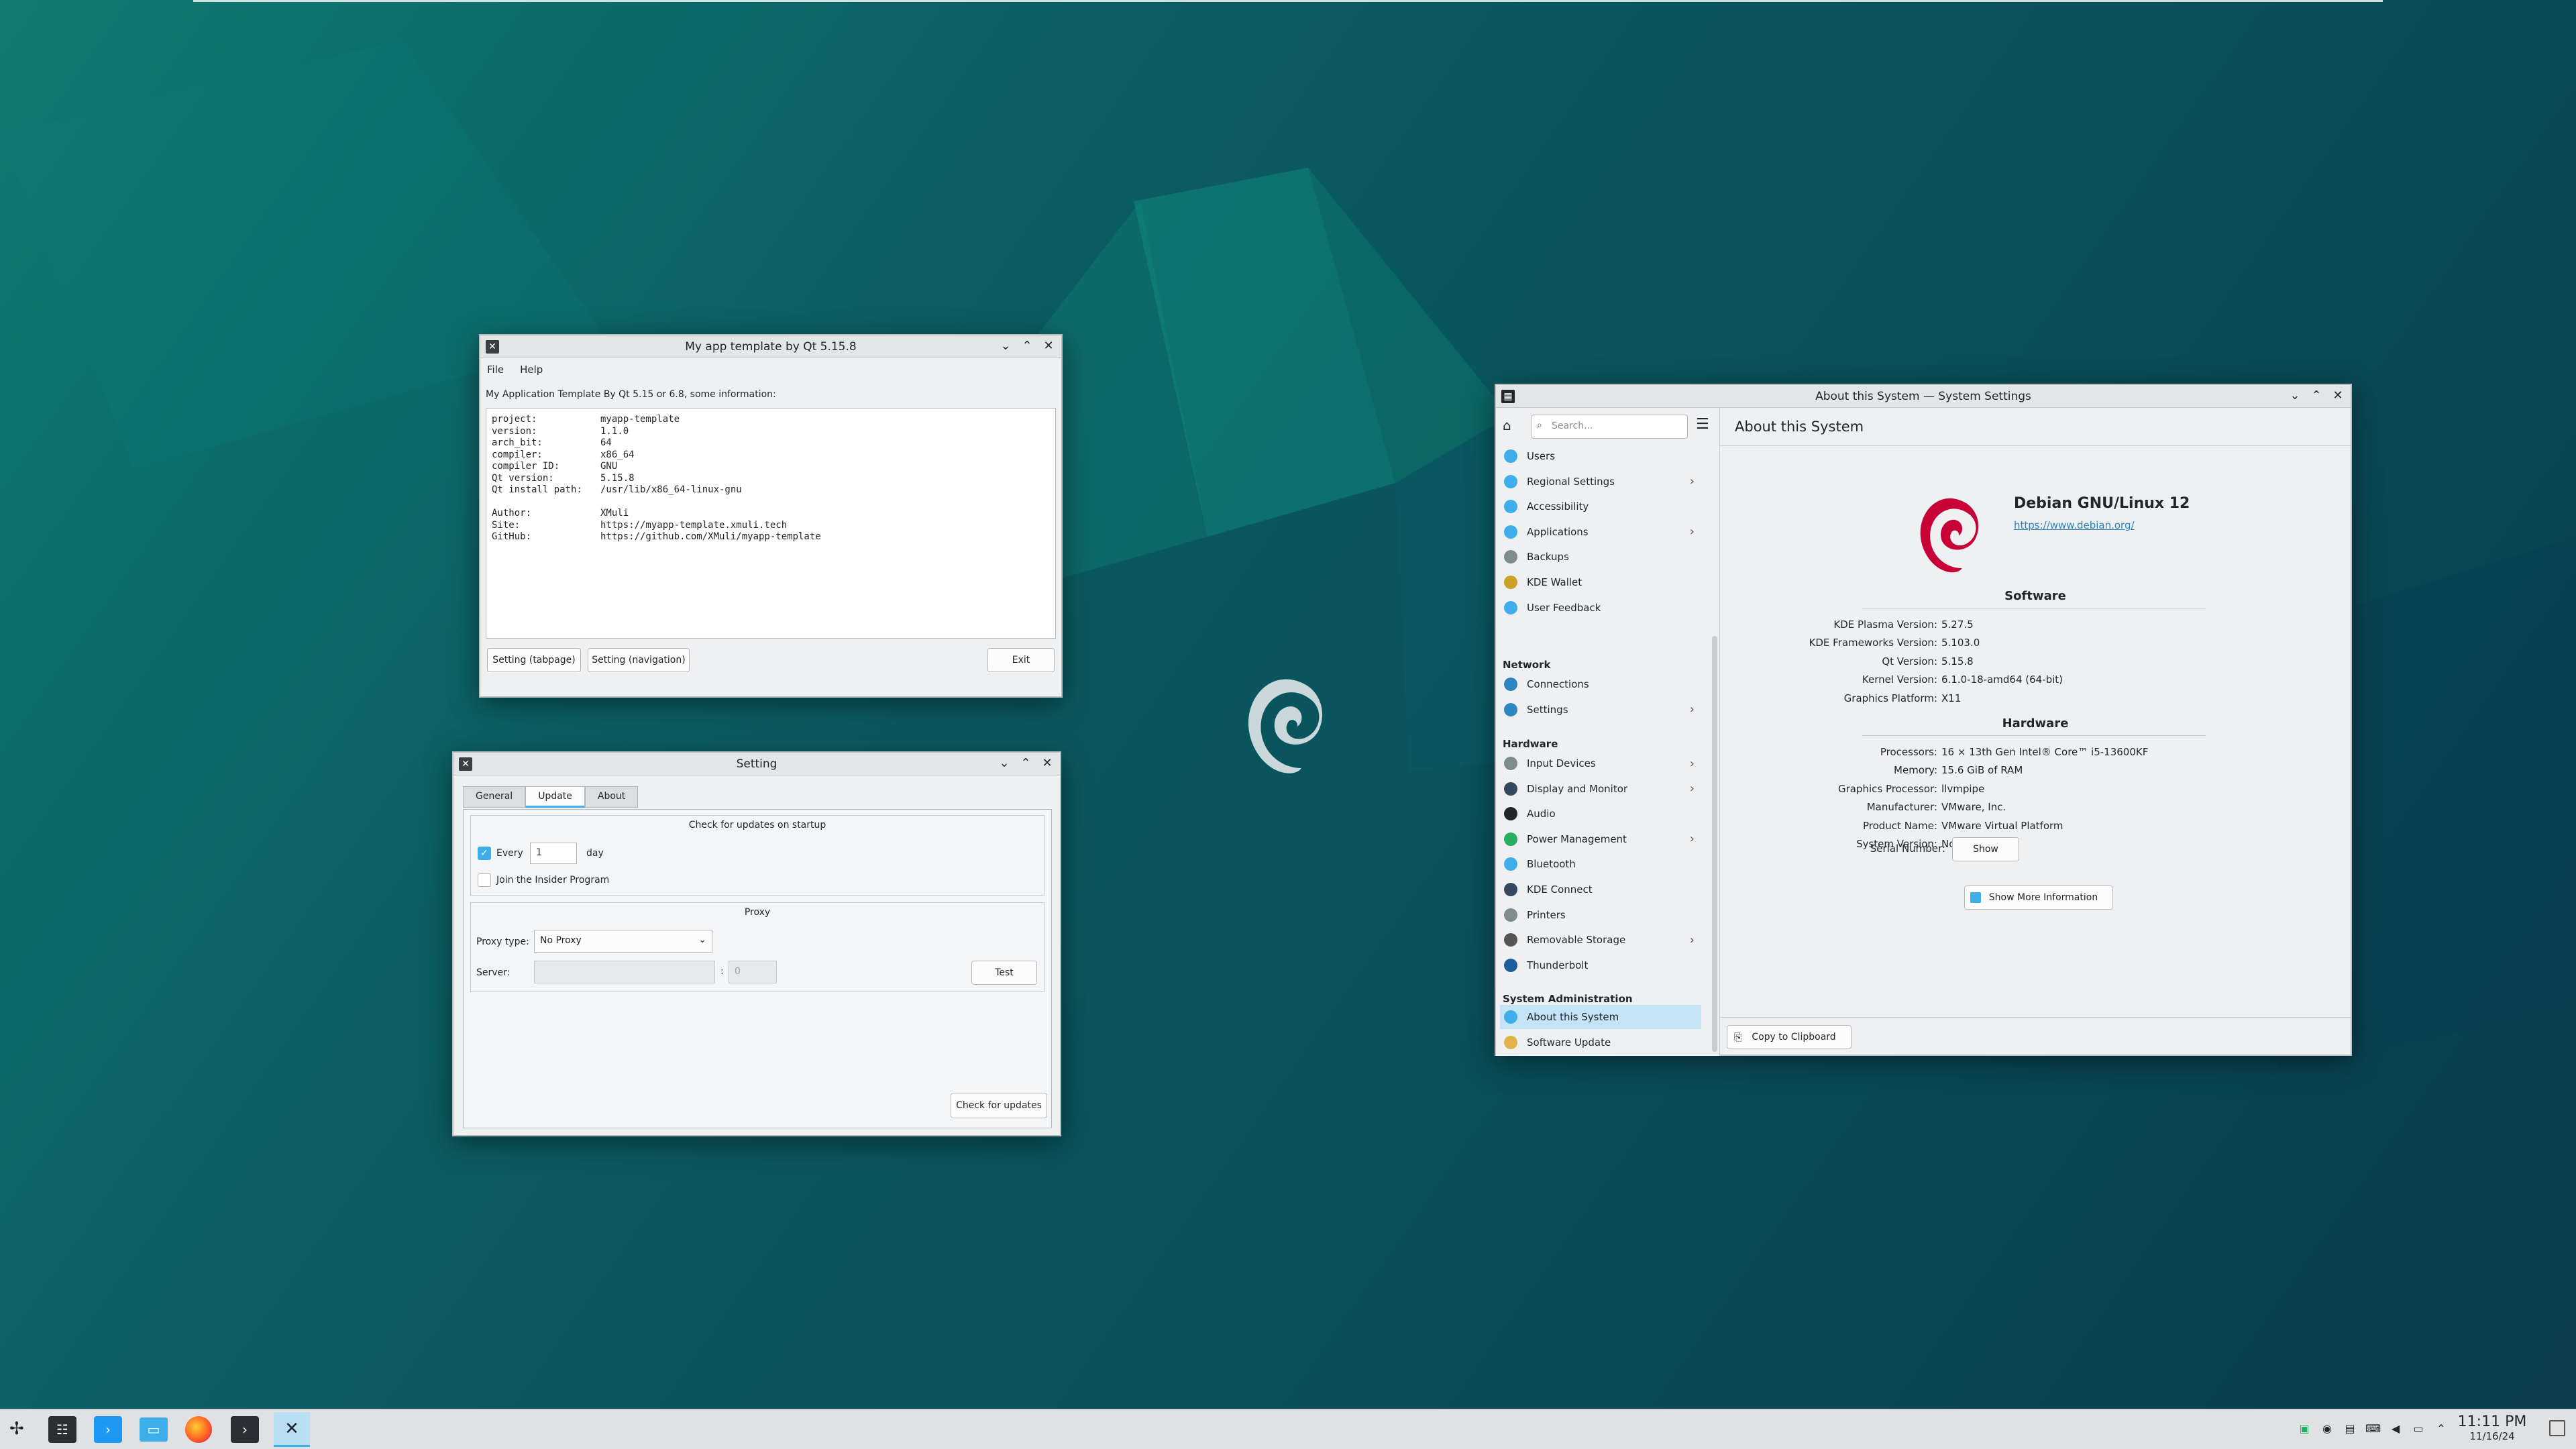 The height and width of the screenshot is (1449, 2576). I want to click on sidebar-item-label: Power Management, so click(1577, 839).